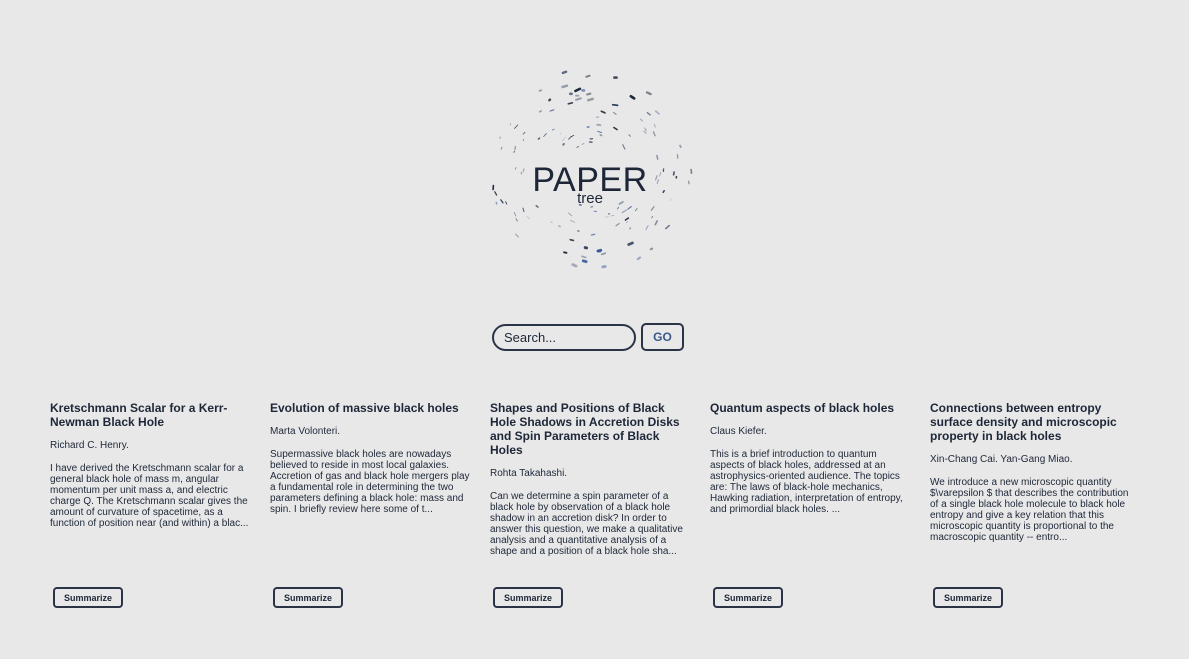 The image size is (1189, 659). I want to click on paper-authors: Rohta Takahashi., so click(529, 473).